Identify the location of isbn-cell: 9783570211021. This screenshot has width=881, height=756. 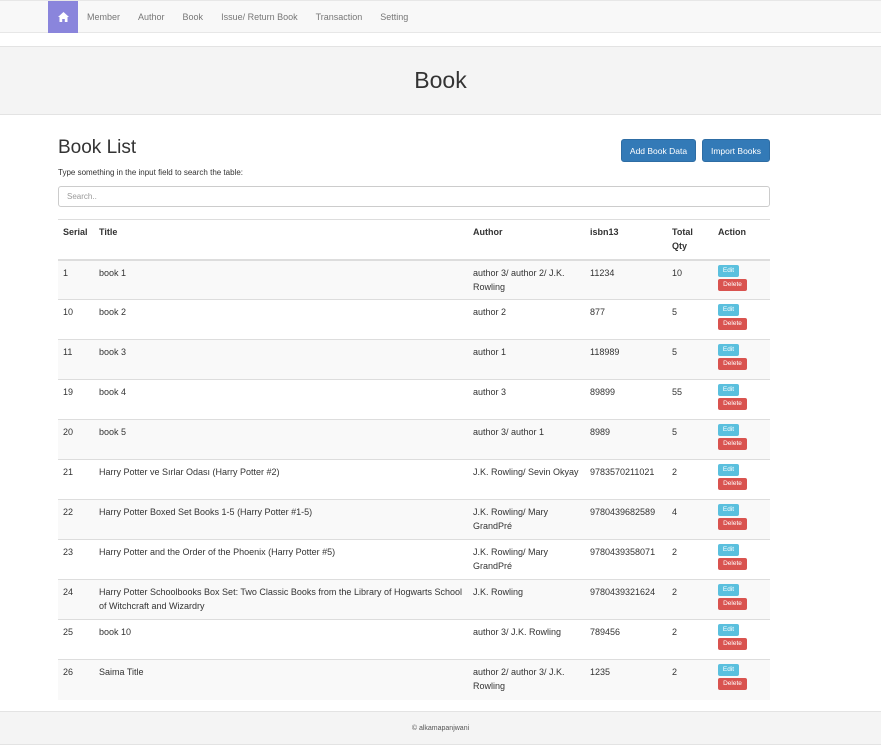
(626, 479).